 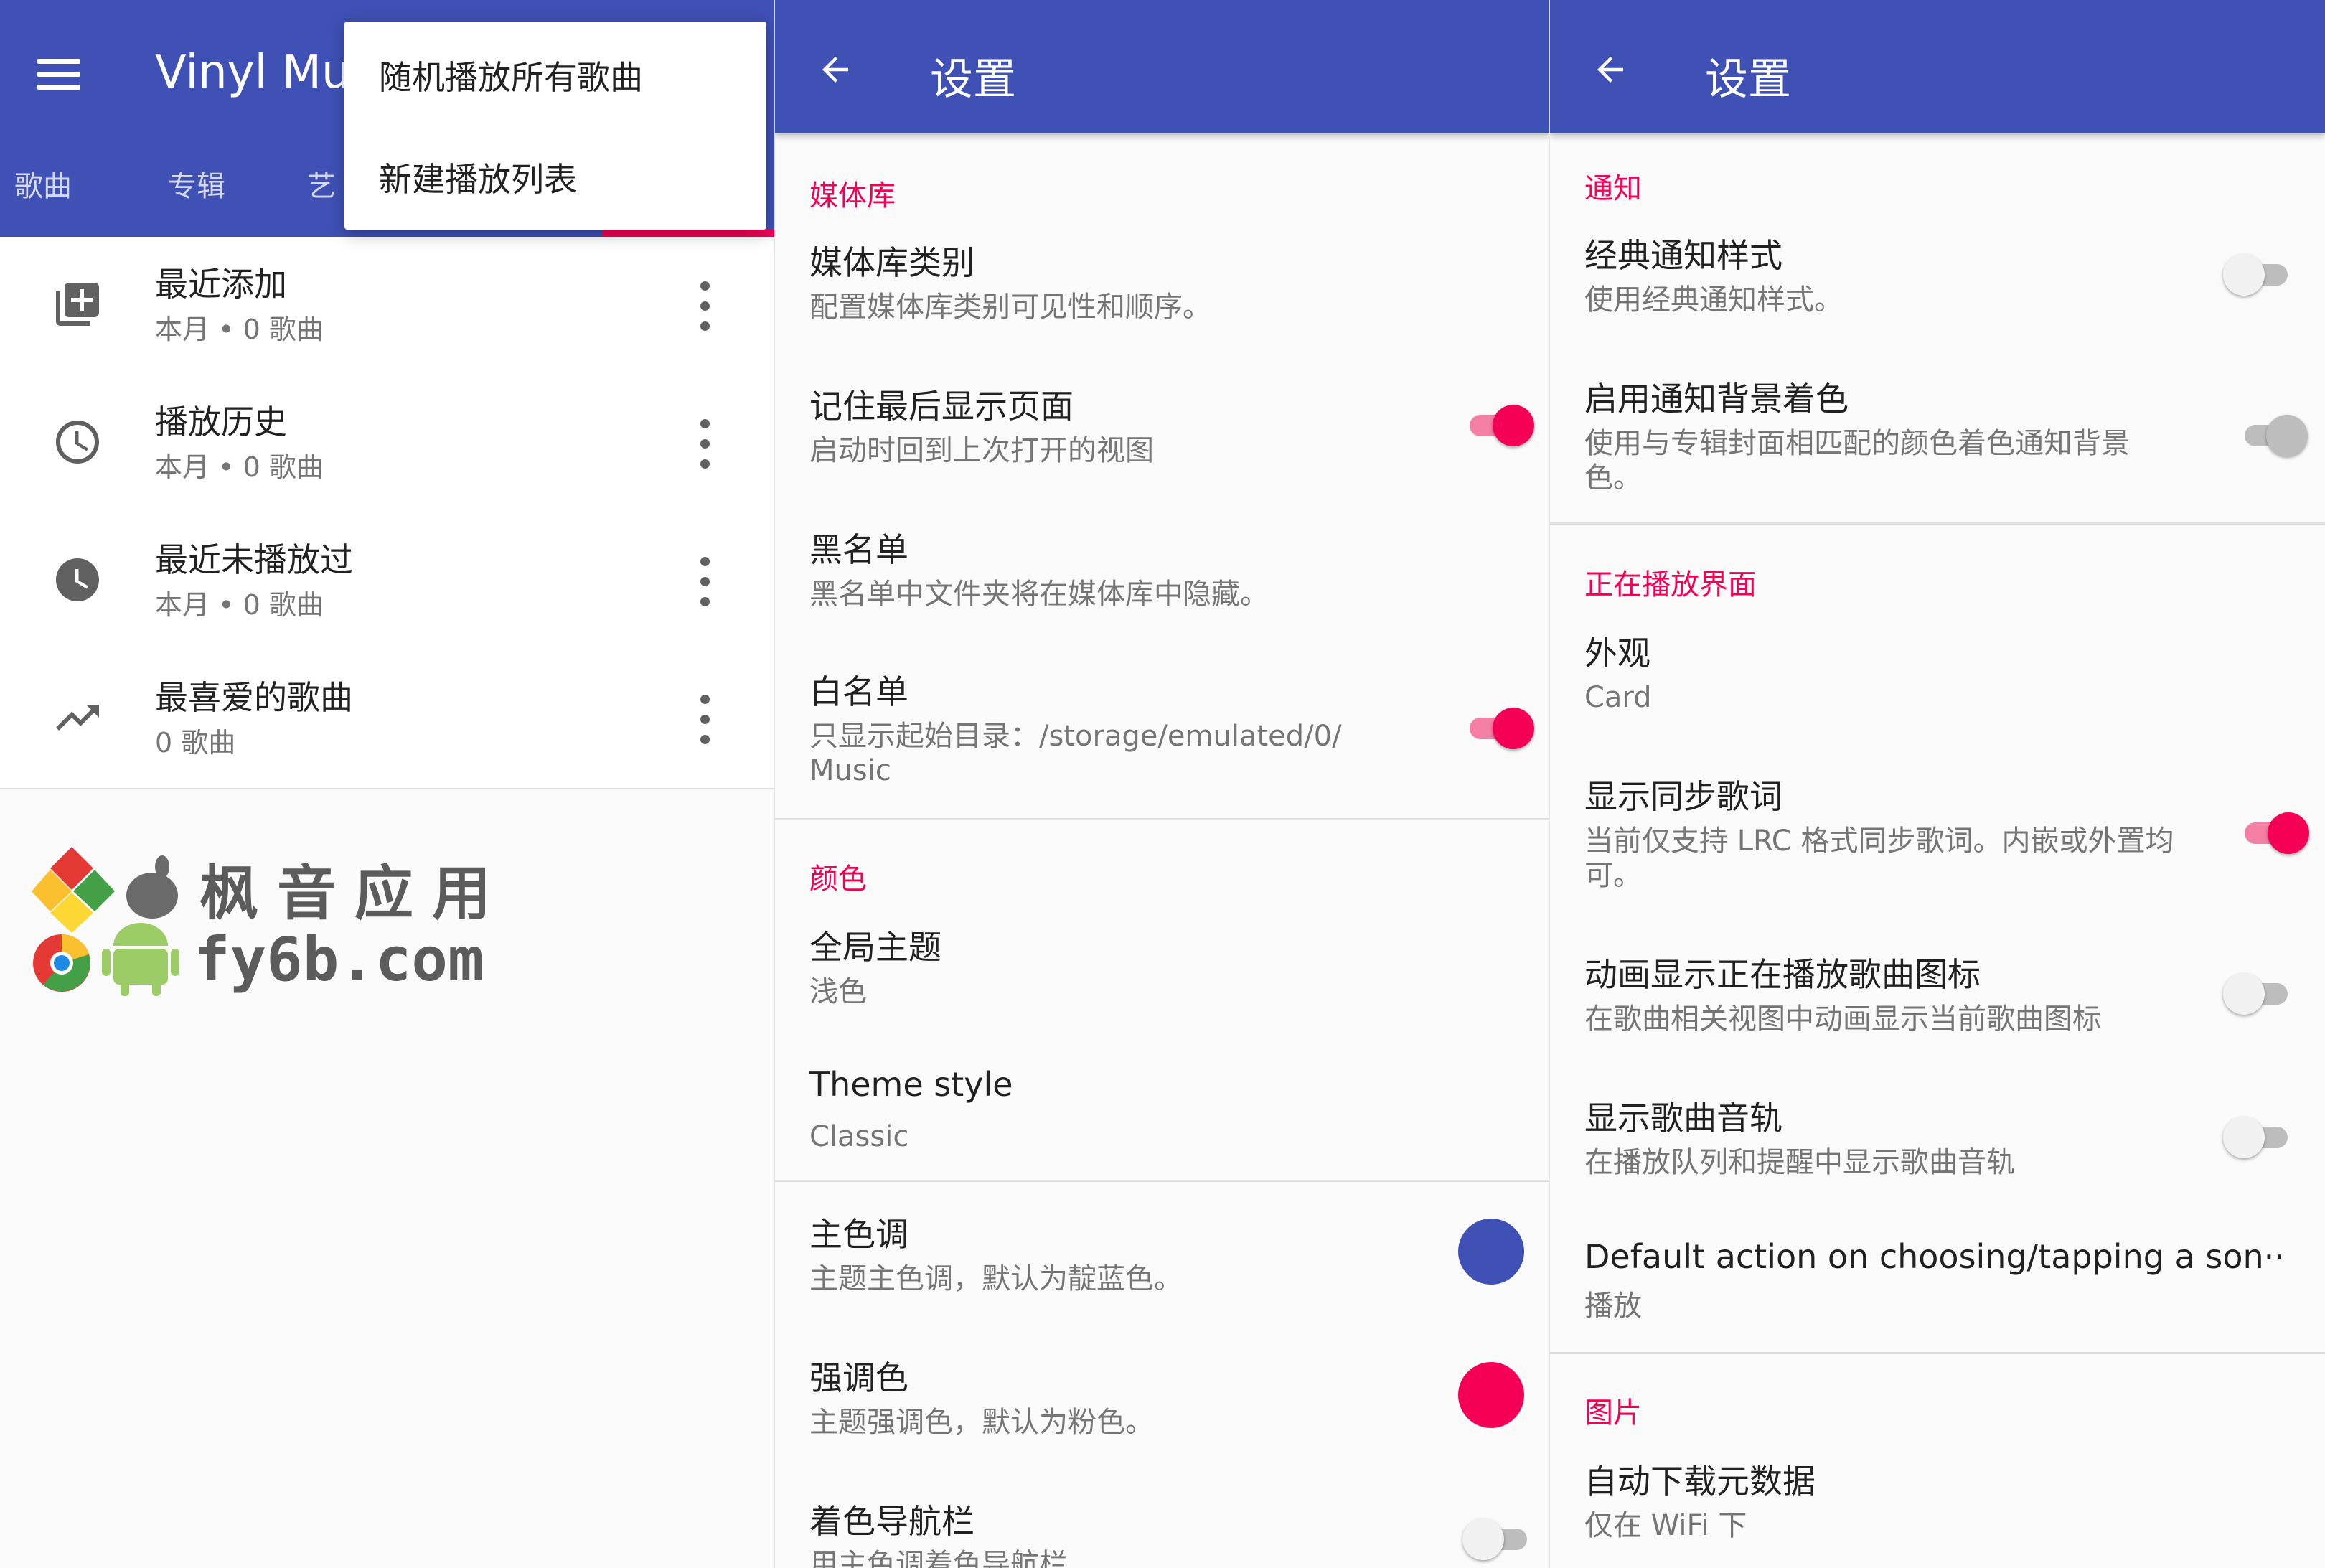 I want to click on list-item: 播放历史 本月 • 0 歌曲, so click(x=387, y=443).